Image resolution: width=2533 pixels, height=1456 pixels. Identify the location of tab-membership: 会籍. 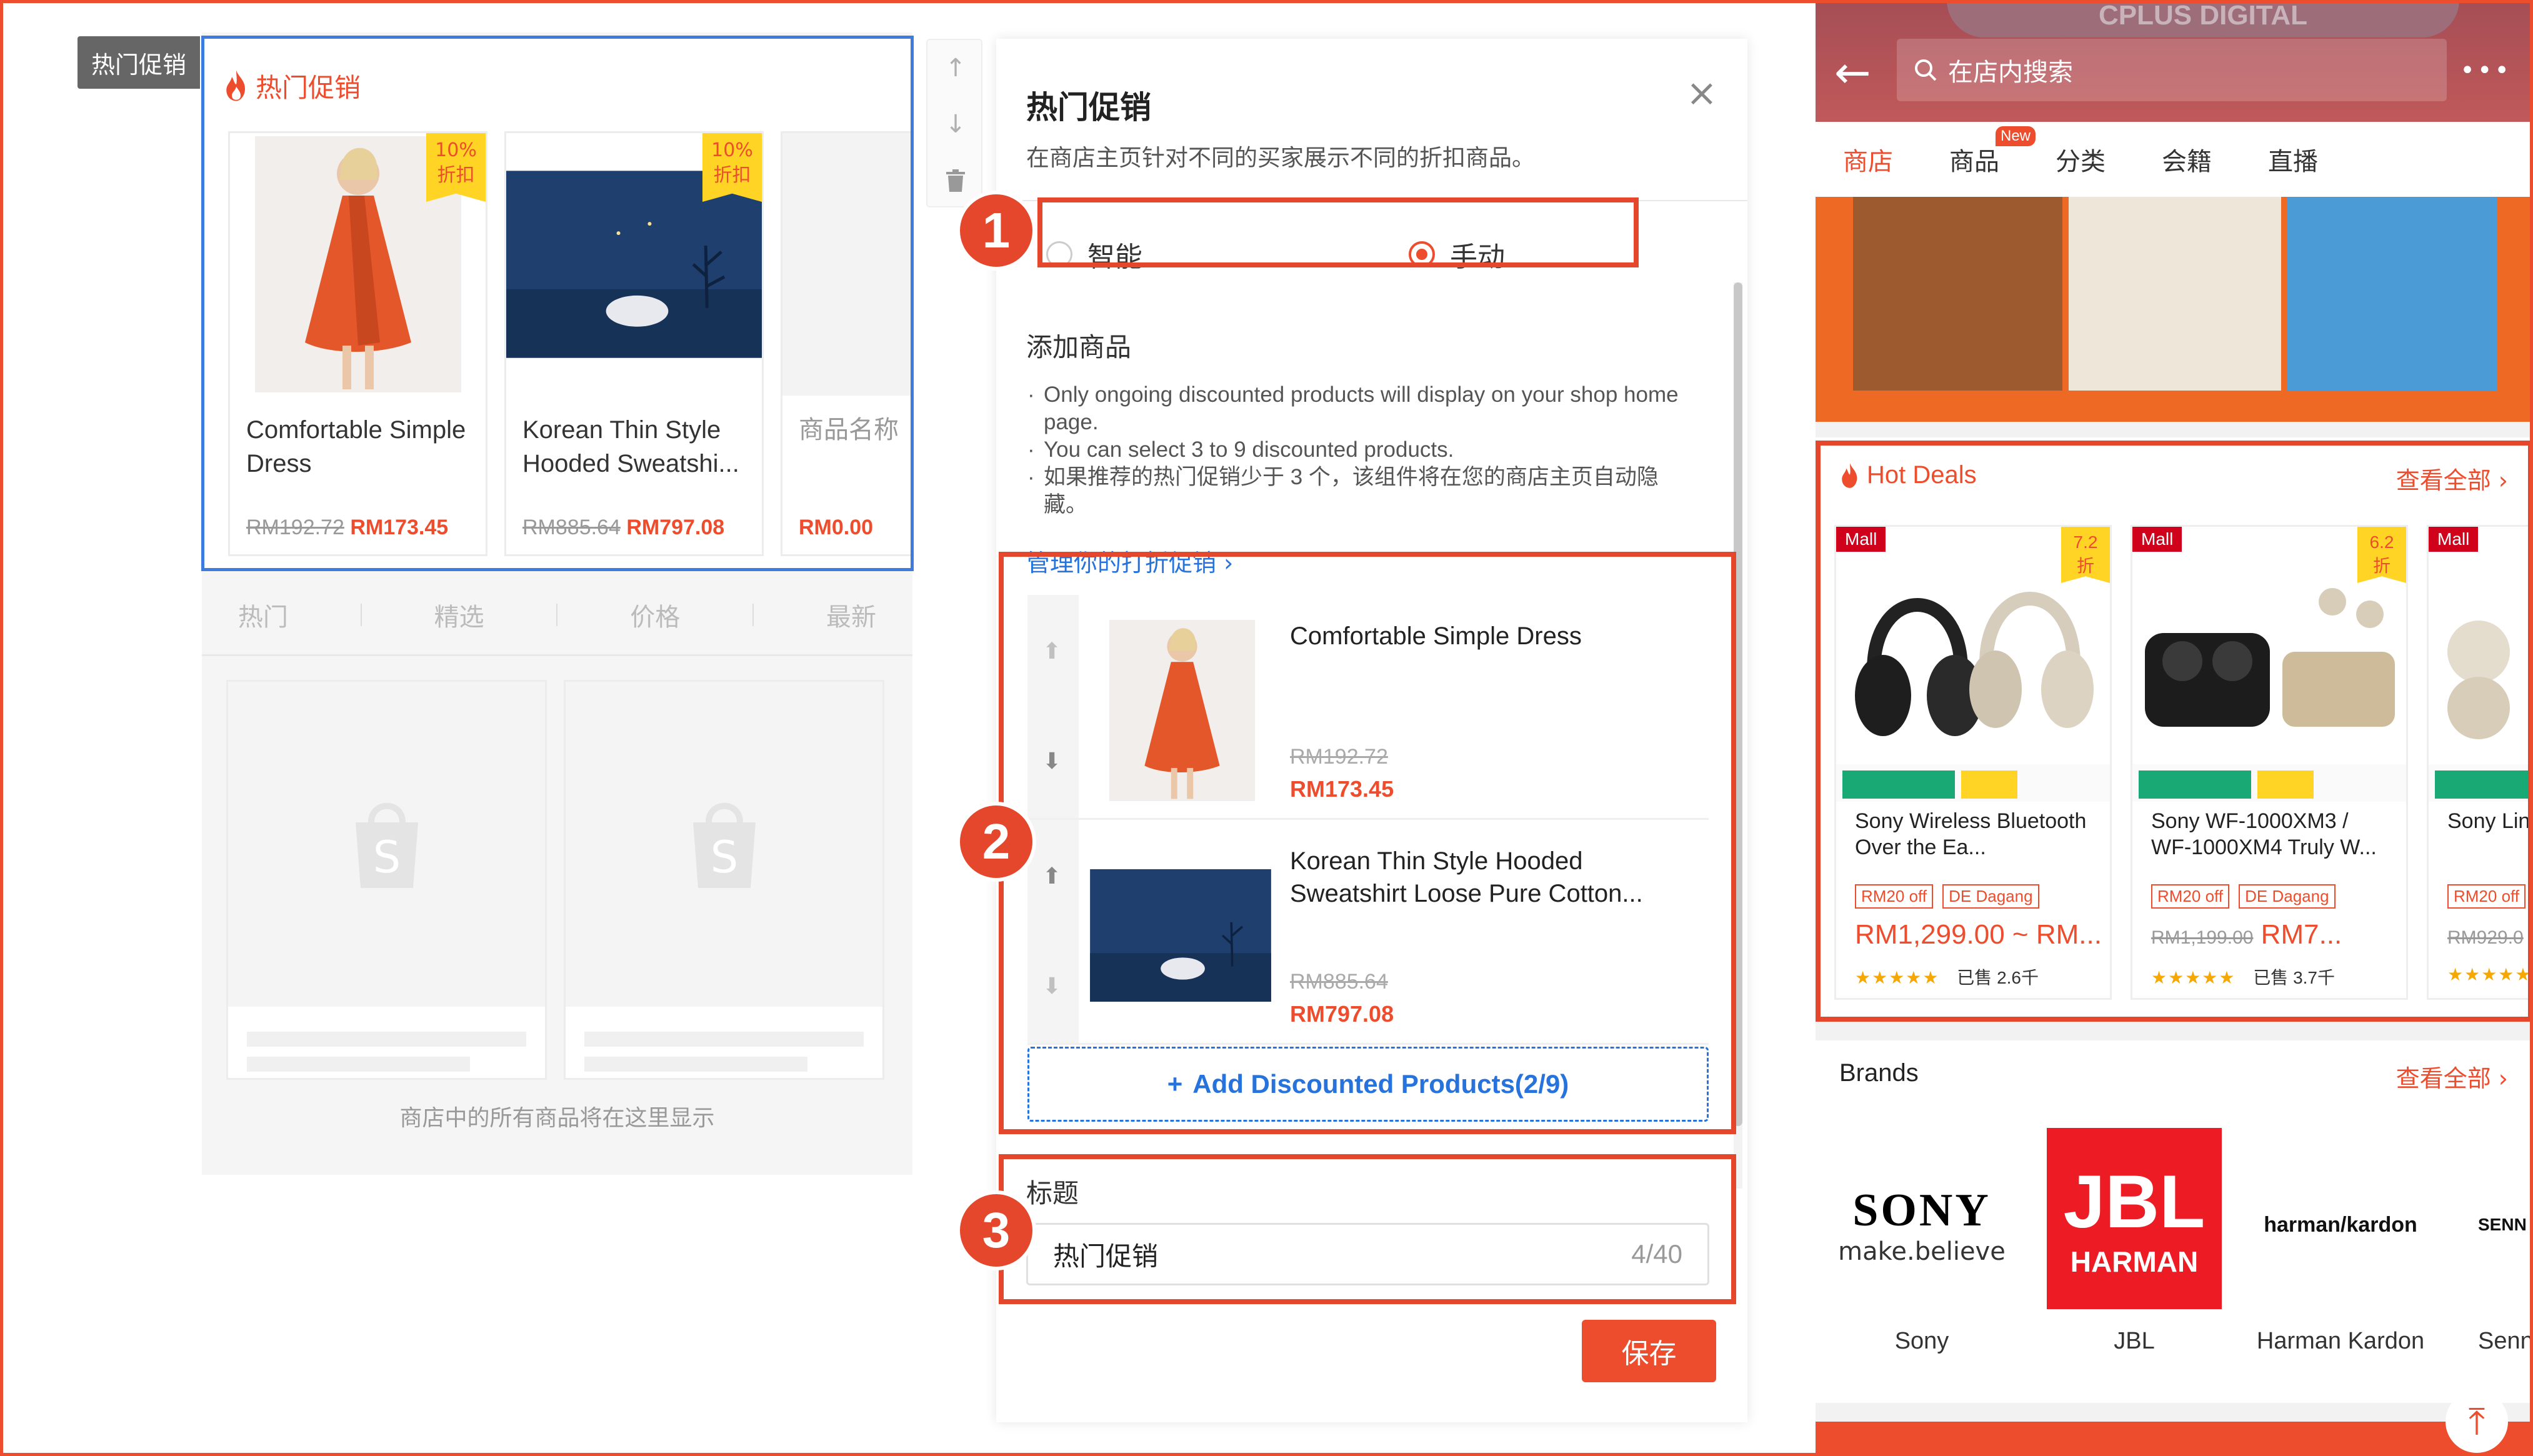
(2187, 159).